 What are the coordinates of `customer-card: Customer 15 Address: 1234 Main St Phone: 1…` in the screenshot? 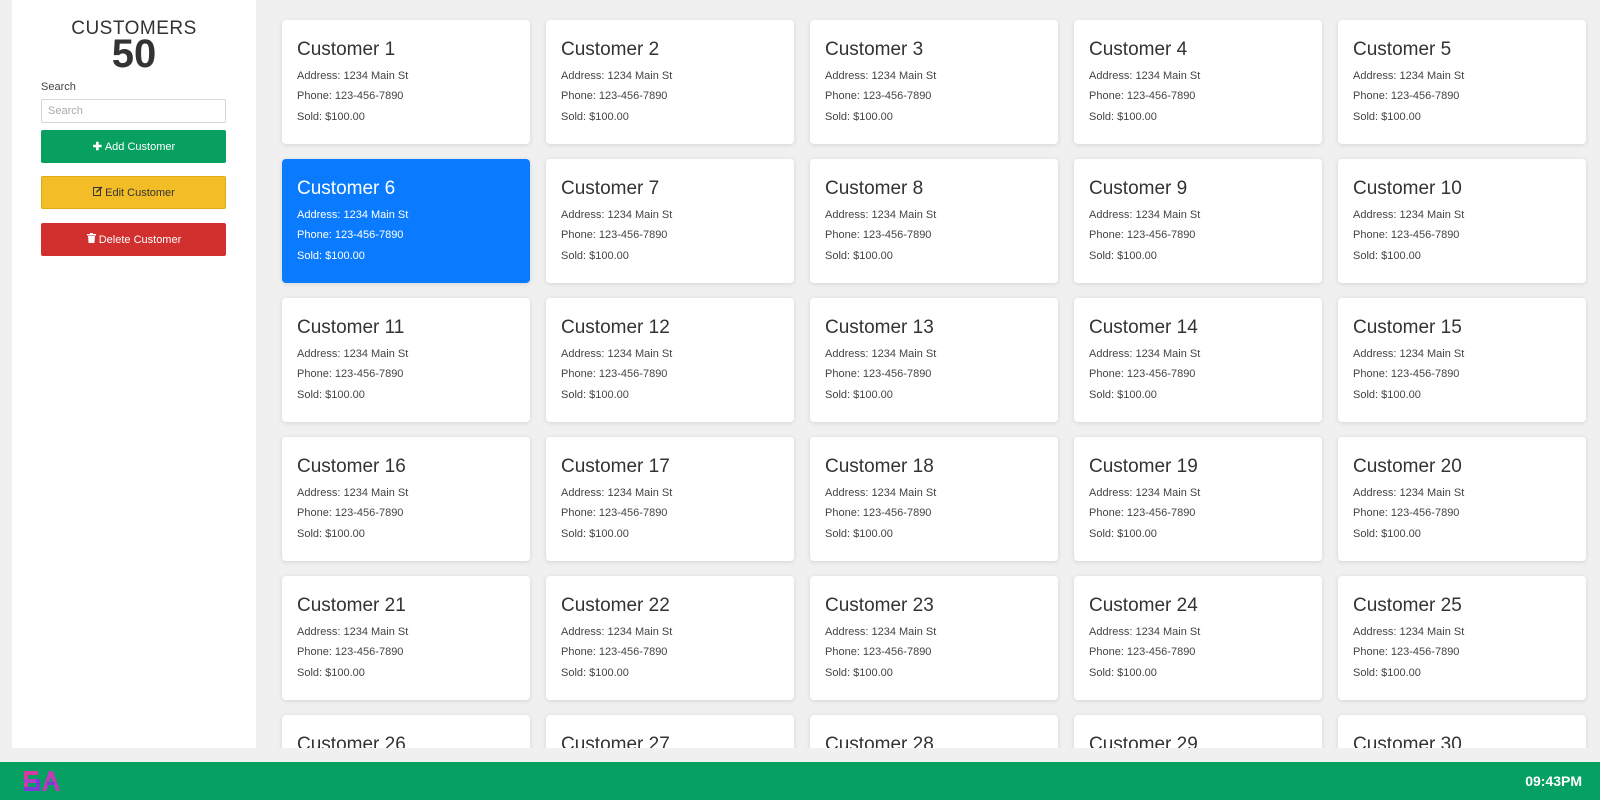 It's located at (1462, 360).